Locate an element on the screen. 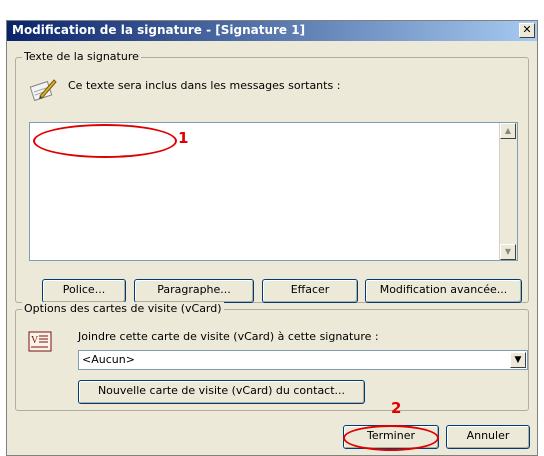 The height and width of the screenshot is (456, 544). annotation-number-1: 1 is located at coordinates (183, 138).